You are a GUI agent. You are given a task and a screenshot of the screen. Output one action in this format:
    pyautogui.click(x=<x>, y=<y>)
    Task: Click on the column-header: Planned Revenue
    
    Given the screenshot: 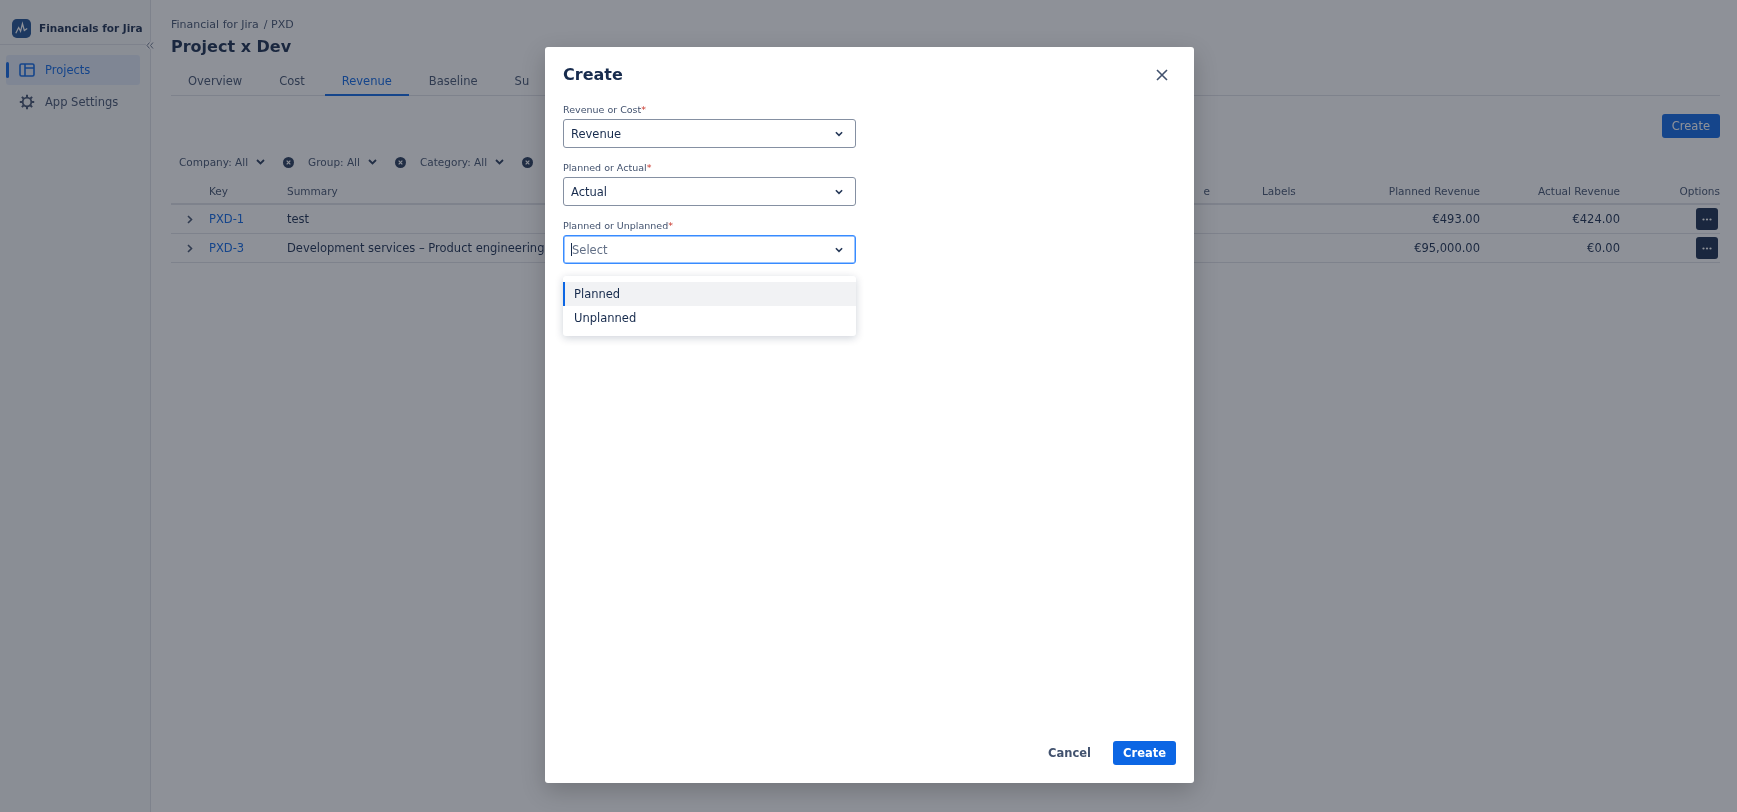 What is the action you would take?
    pyautogui.click(x=1434, y=190)
    